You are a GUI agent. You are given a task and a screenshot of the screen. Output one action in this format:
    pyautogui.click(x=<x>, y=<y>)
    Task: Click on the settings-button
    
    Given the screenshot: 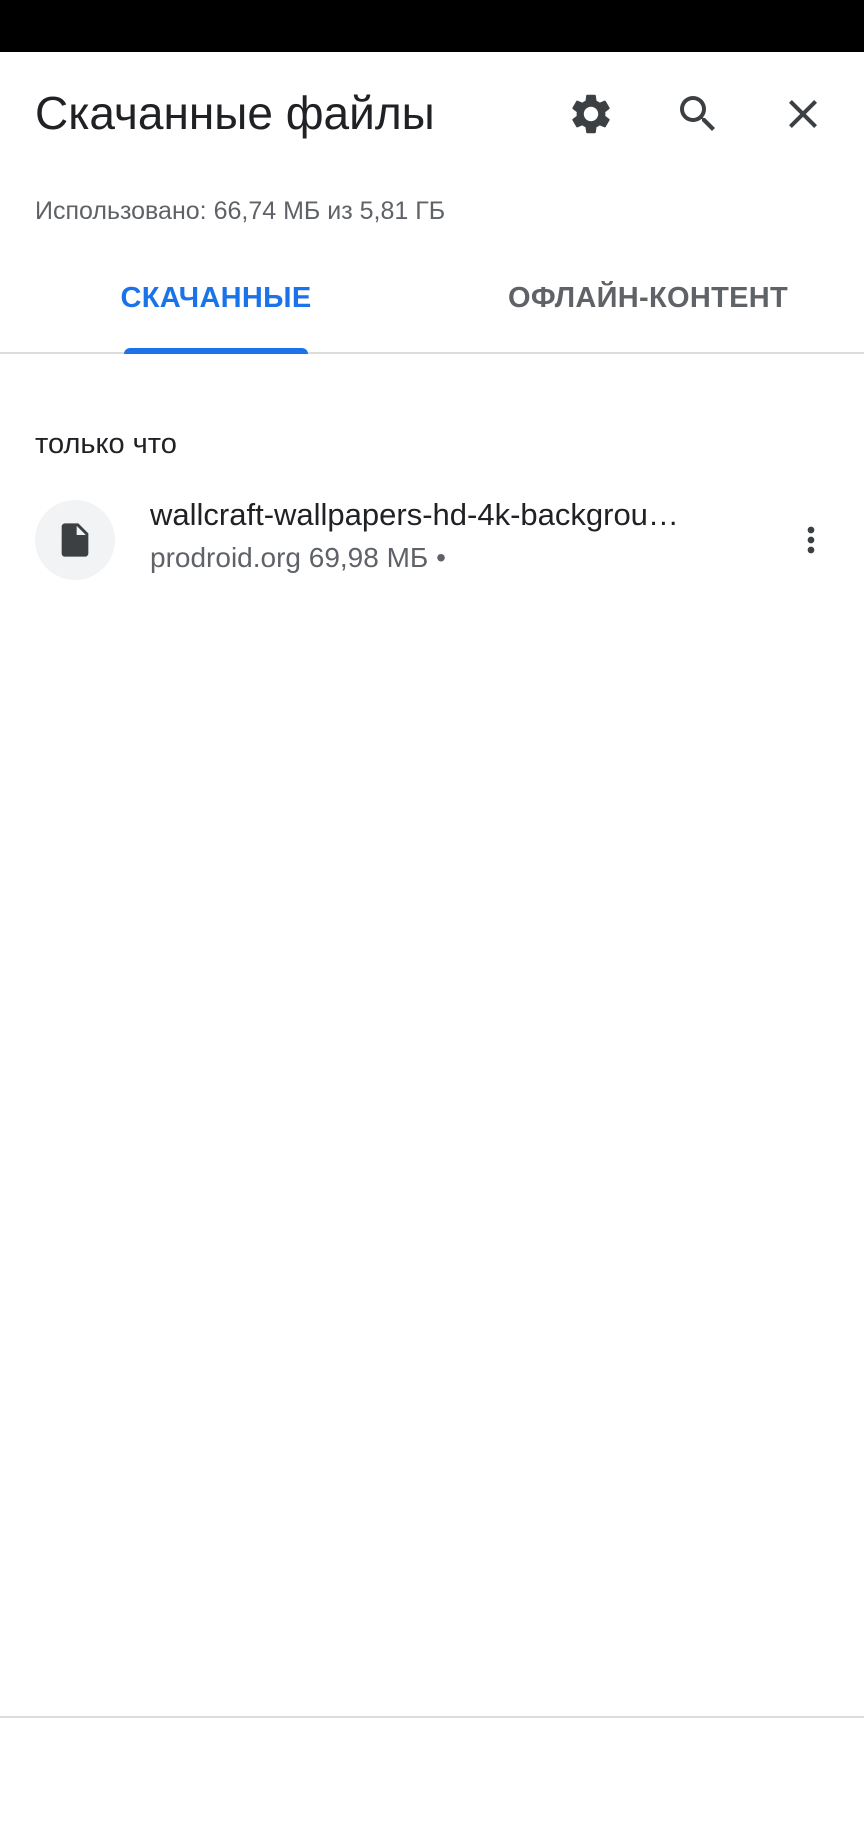 What is the action you would take?
    pyautogui.click(x=591, y=114)
    